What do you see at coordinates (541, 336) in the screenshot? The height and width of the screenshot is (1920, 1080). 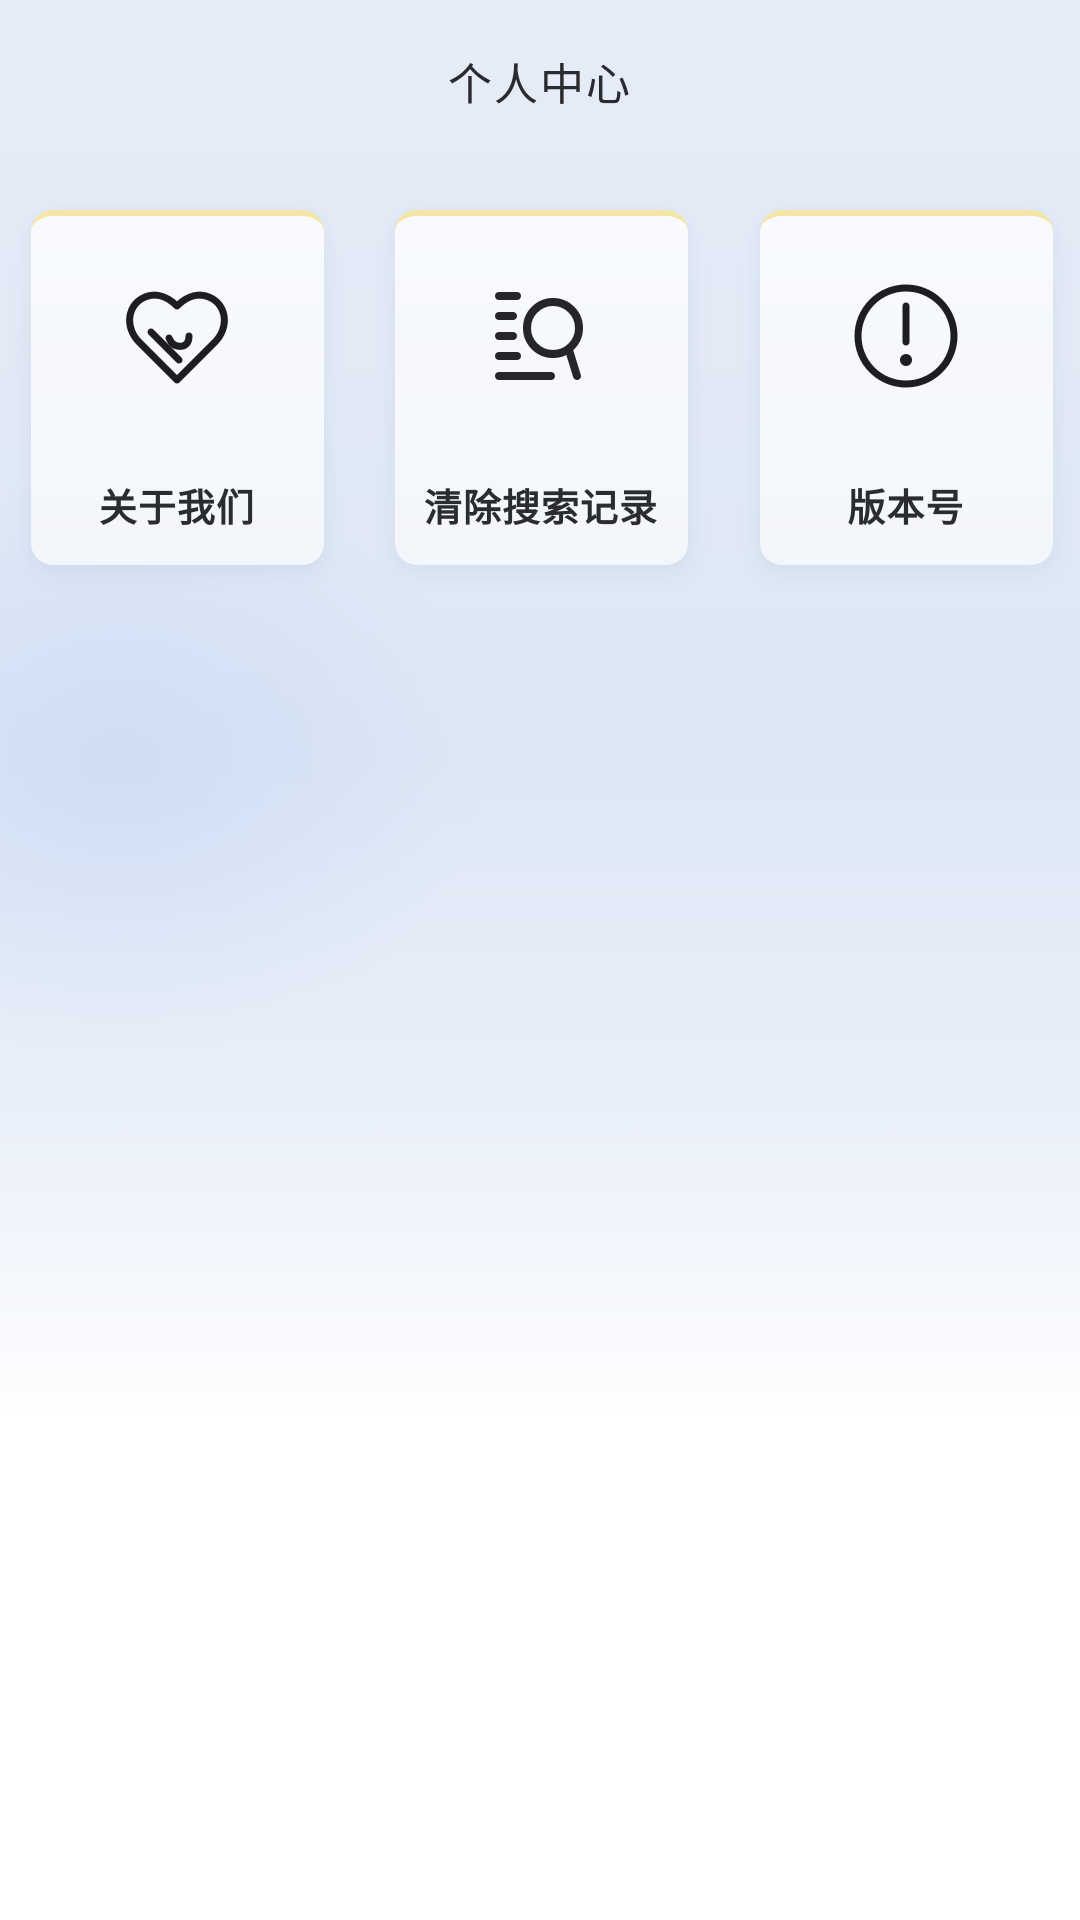 I see `search-list-icon` at bounding box center [541, 336].